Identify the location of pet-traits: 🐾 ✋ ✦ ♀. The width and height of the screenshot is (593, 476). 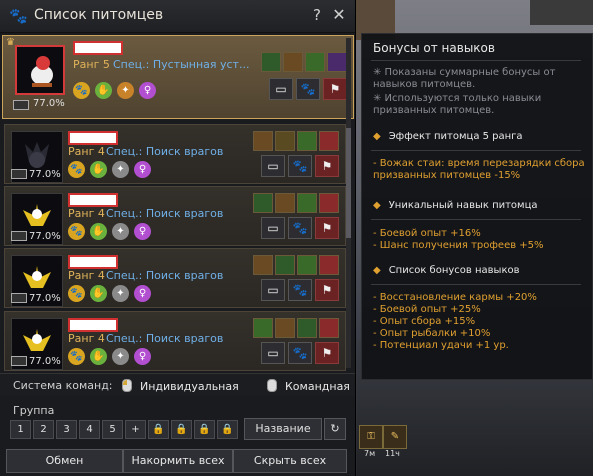
(112, 293).